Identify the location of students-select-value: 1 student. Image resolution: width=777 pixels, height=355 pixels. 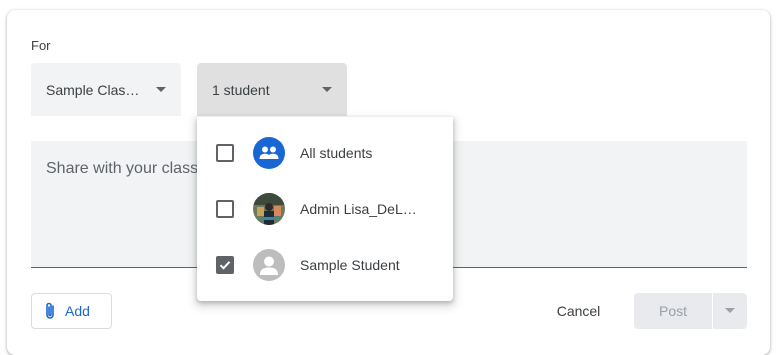
(241, 89).